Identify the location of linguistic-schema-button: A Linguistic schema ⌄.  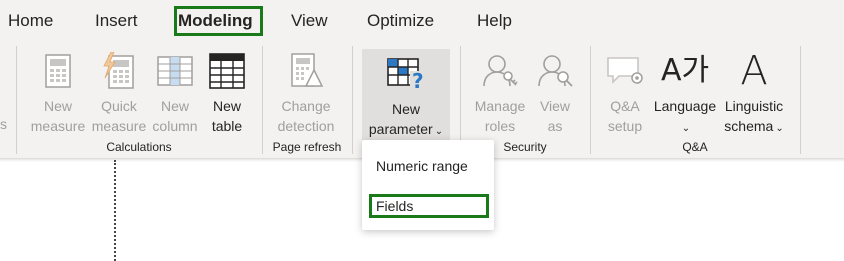
(754, 96).